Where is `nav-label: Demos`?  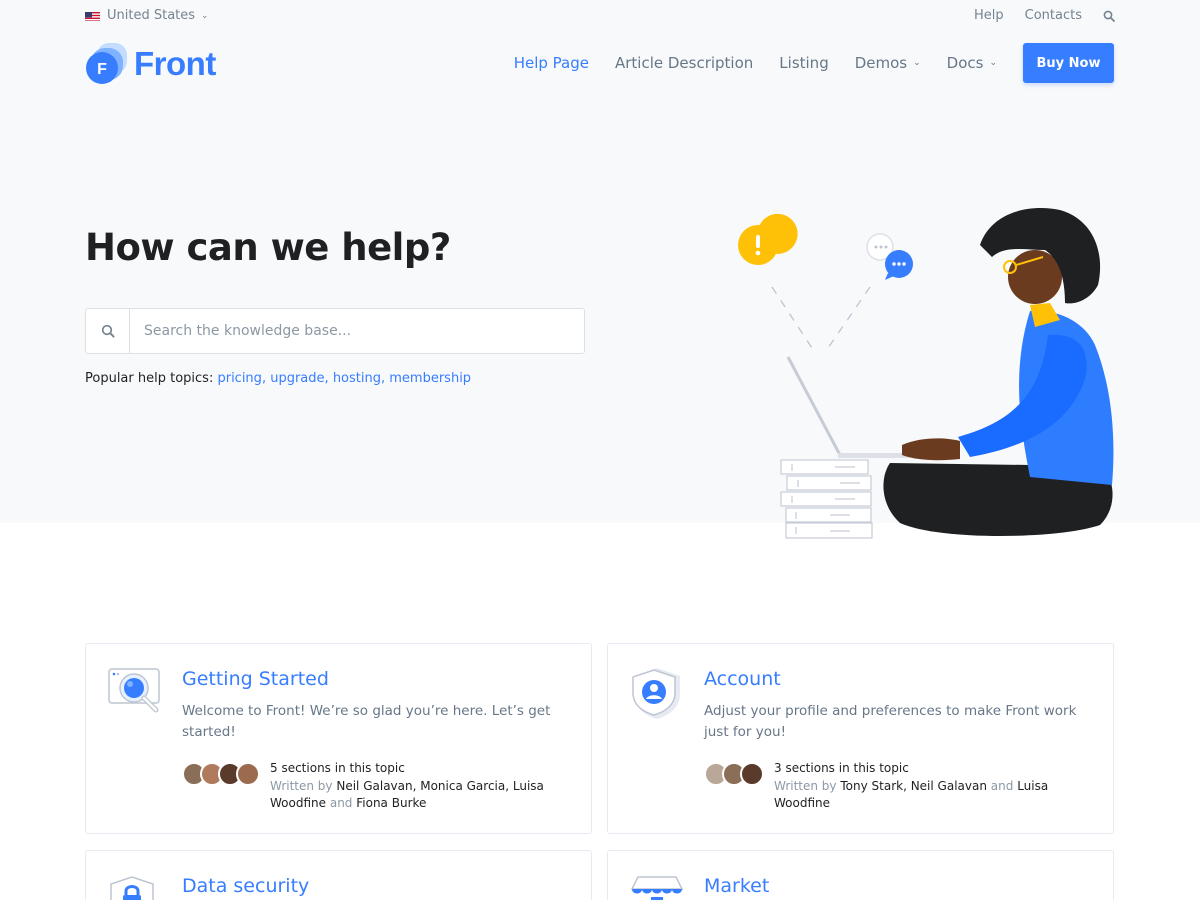
nav-label: Demos is located at coordinates (881, 63).